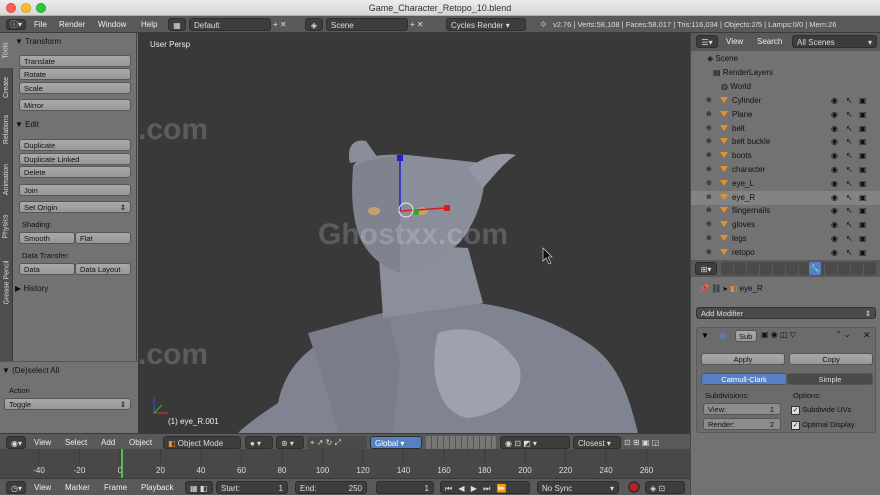 This screenshot has height=495, width=880. Describe the element at coordinates (786, 313) in the screenshot. I see `add-modifier-dropdown: Add Modifier ⇕` at that location.